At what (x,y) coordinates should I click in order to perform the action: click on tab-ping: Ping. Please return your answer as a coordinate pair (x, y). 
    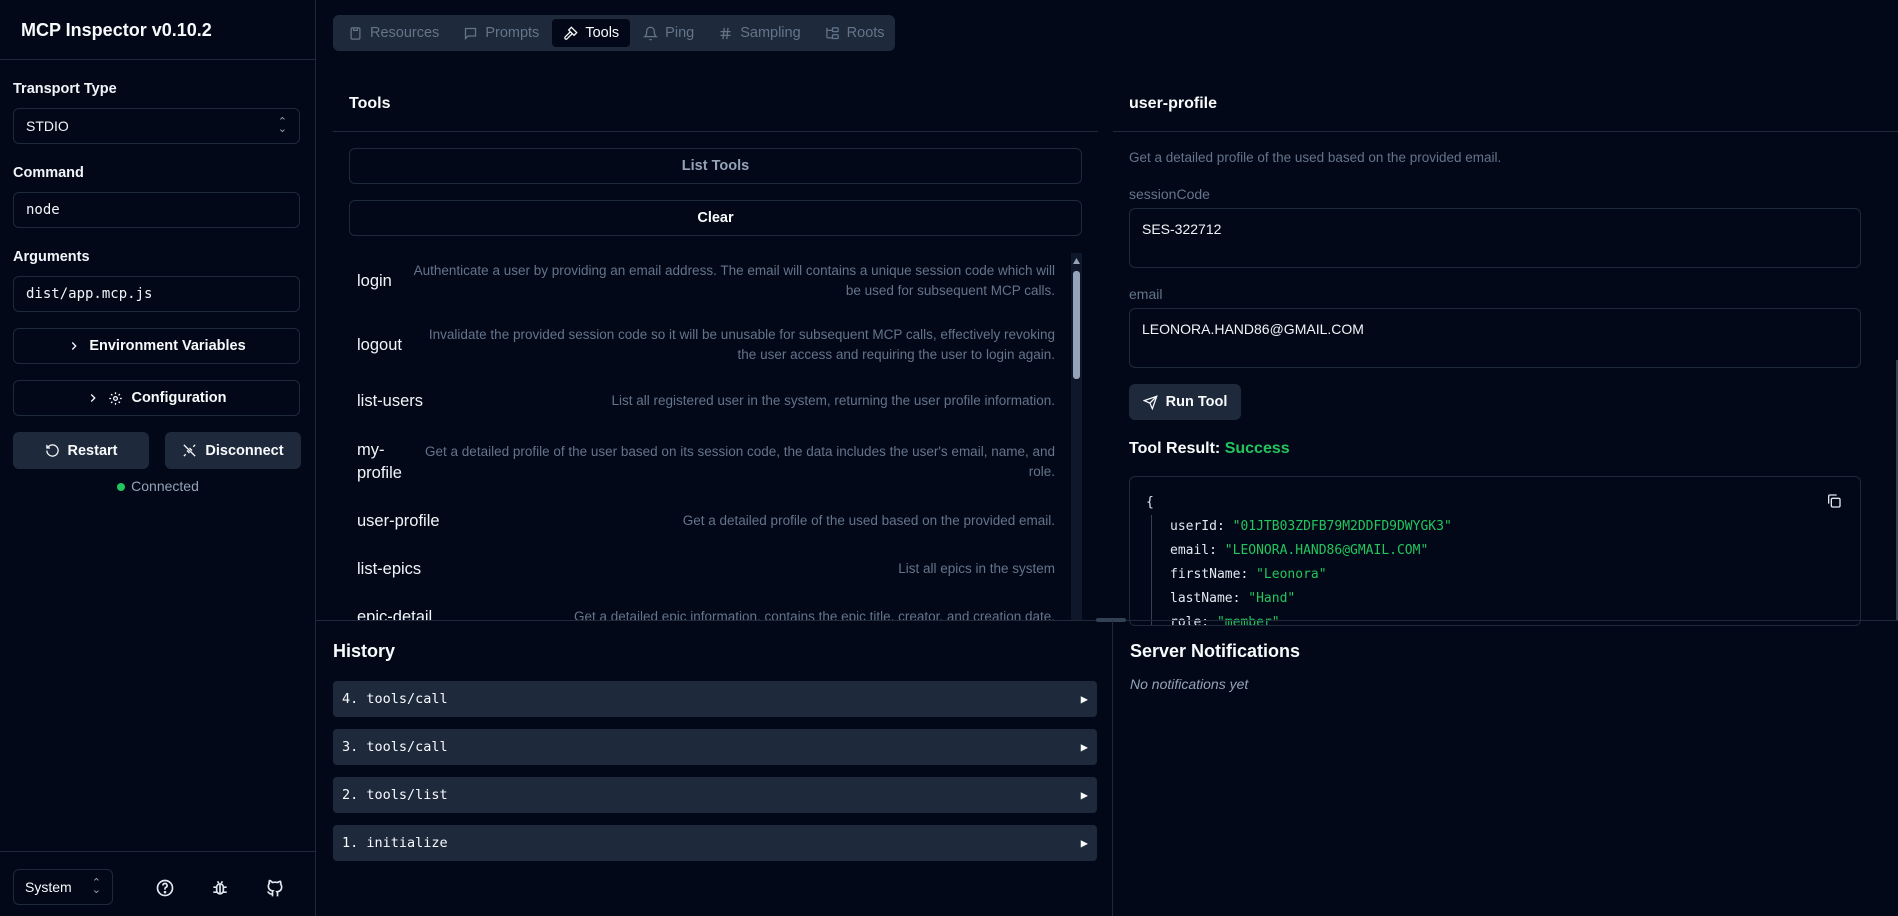
    Looking at the image, I should click on (668, 33).